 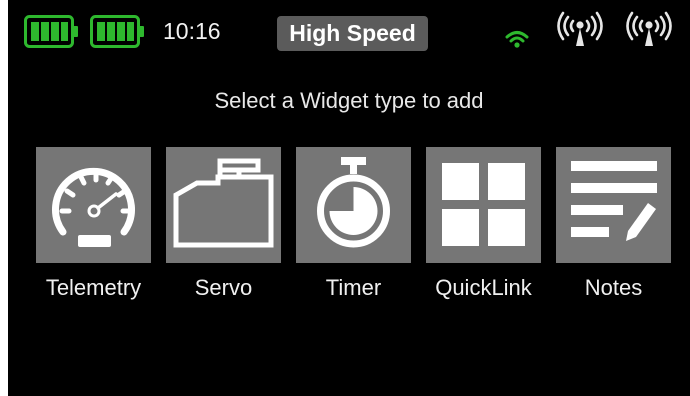 What do you see at coordinates (483, 287) in the screenshot?
I see `widget-label: QuickLink` at bounding box center [483, 287].